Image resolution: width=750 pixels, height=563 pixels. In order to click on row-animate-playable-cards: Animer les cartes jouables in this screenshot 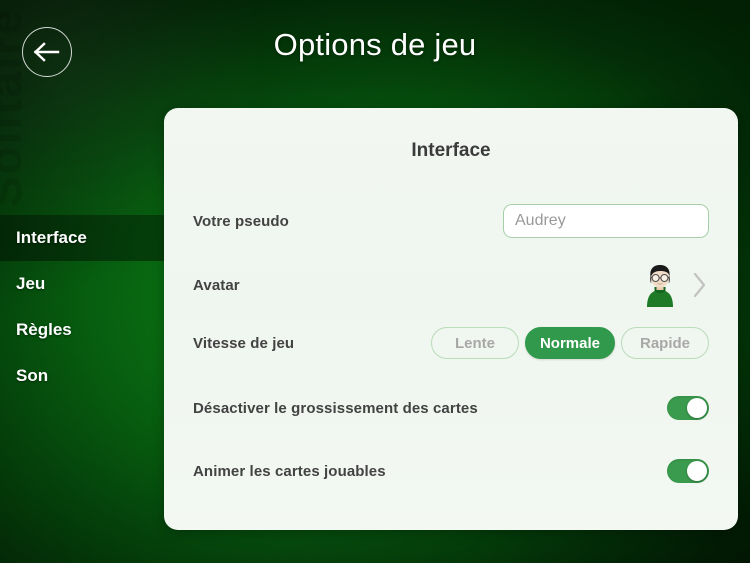, I will do `click(451, 471)`.